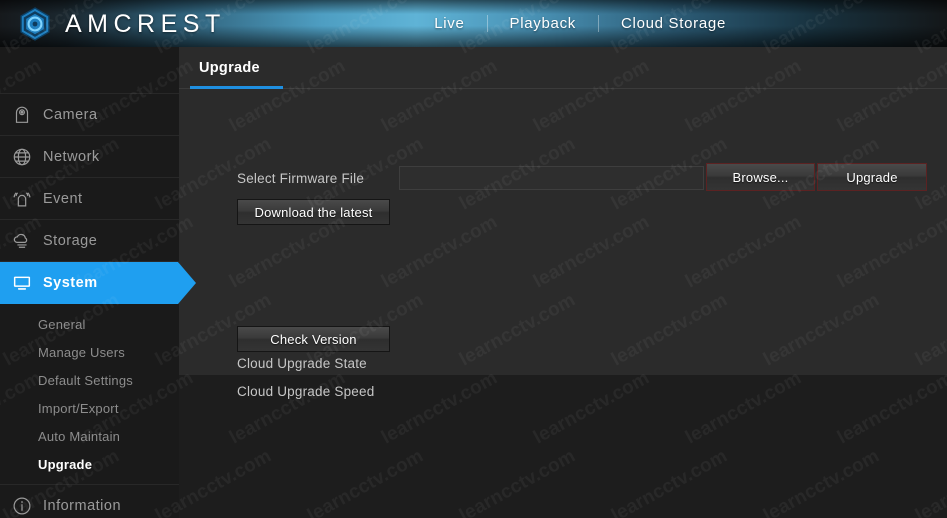  What do you see at coordinates (449, 23) in the screenshot?
I see `nav-live: Live` at bounding box center [449, 23].